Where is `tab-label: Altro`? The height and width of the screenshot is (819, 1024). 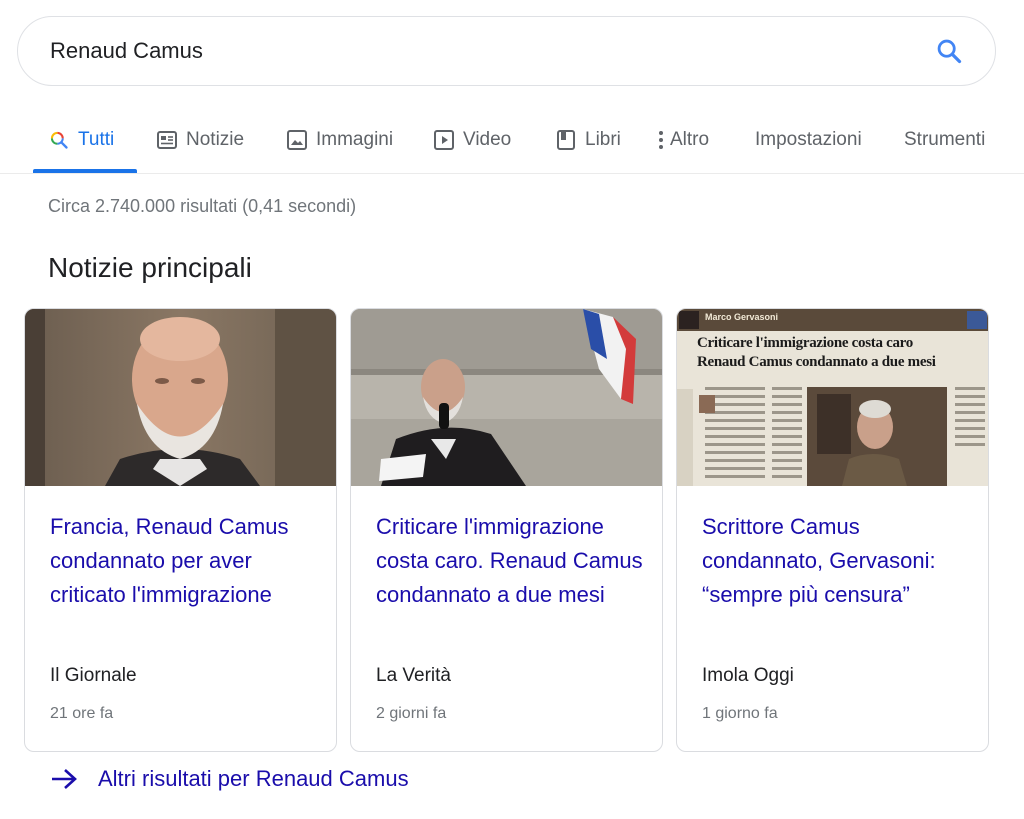 tab-label: Altro is located at coordinates (690, 139).